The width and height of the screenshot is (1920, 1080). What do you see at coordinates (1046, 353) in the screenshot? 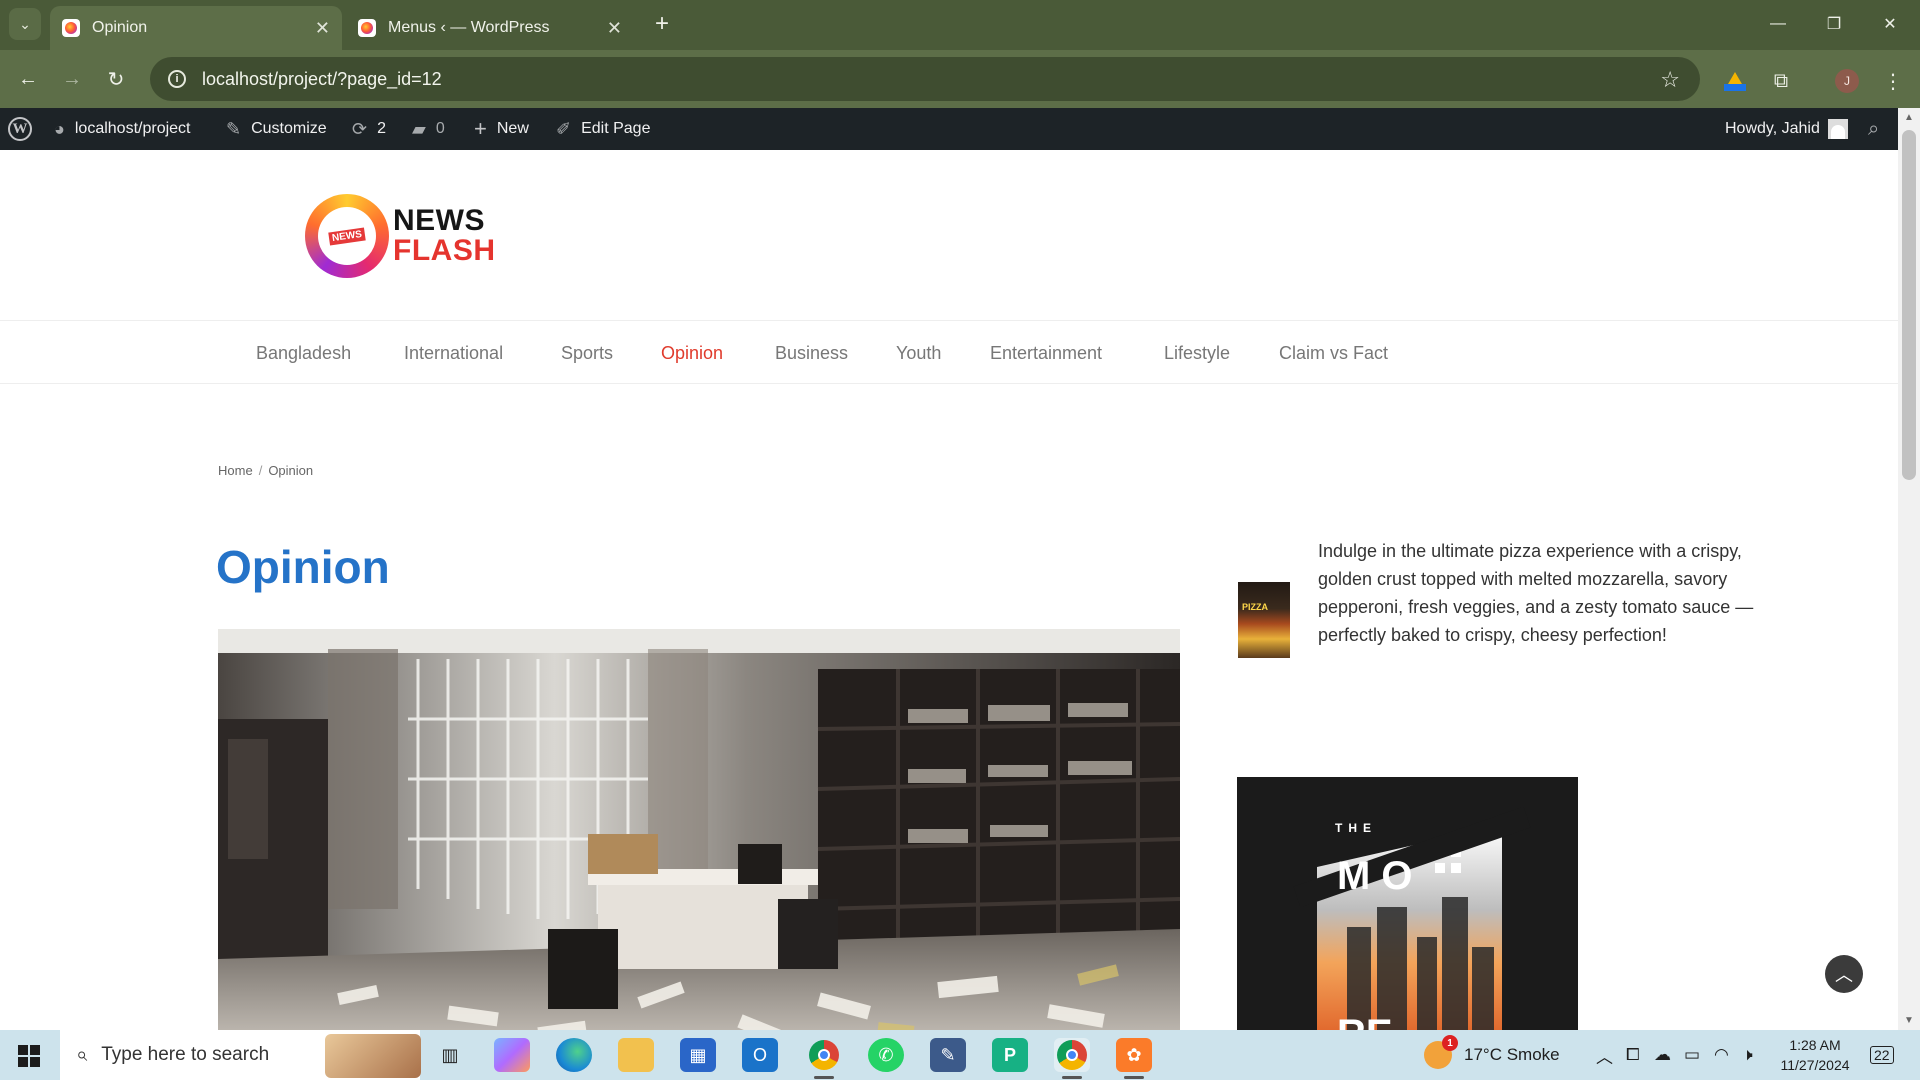
I see `nav-item-entertainment: Entertainment` at bounding box center [1046, 353].